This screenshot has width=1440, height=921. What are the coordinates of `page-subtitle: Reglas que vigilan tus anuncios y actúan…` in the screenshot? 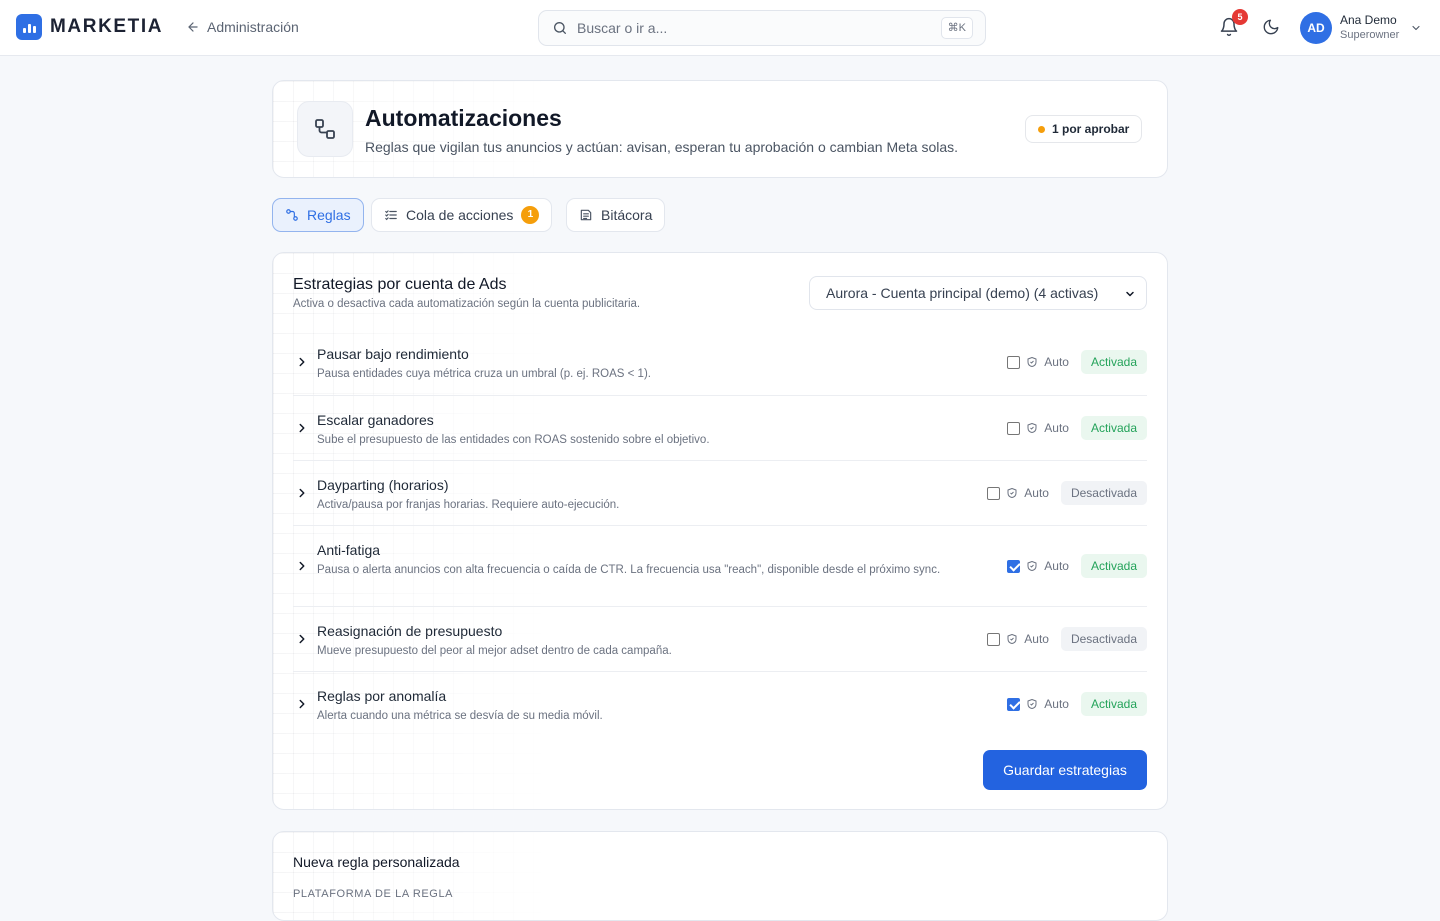 It's located at (662, 147).